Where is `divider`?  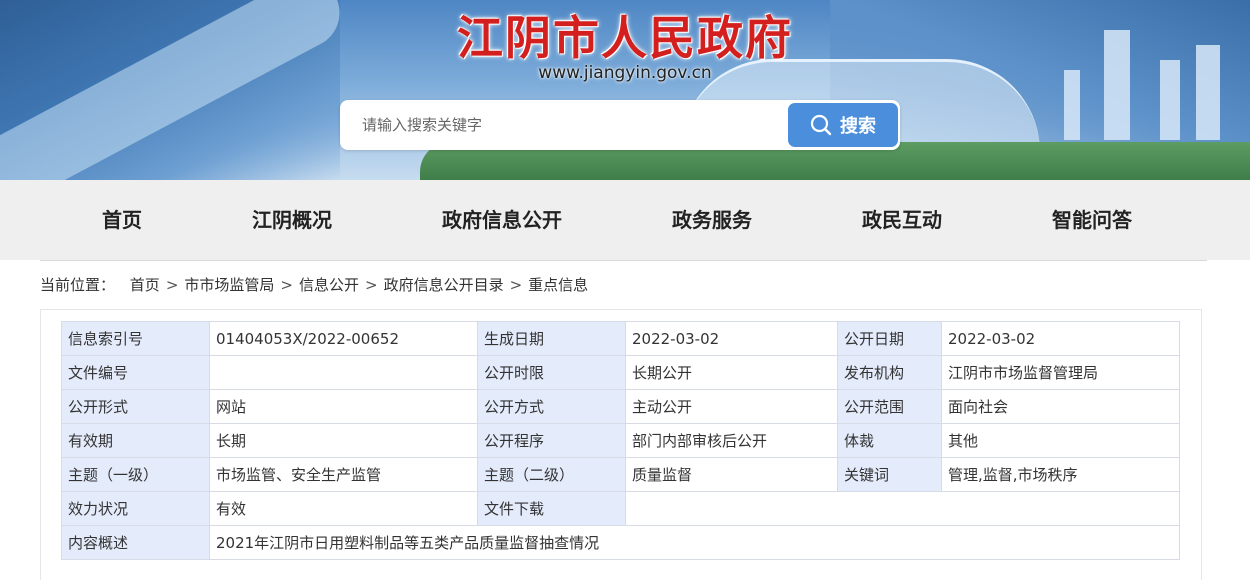
divider is located at coordinates (623, 260).